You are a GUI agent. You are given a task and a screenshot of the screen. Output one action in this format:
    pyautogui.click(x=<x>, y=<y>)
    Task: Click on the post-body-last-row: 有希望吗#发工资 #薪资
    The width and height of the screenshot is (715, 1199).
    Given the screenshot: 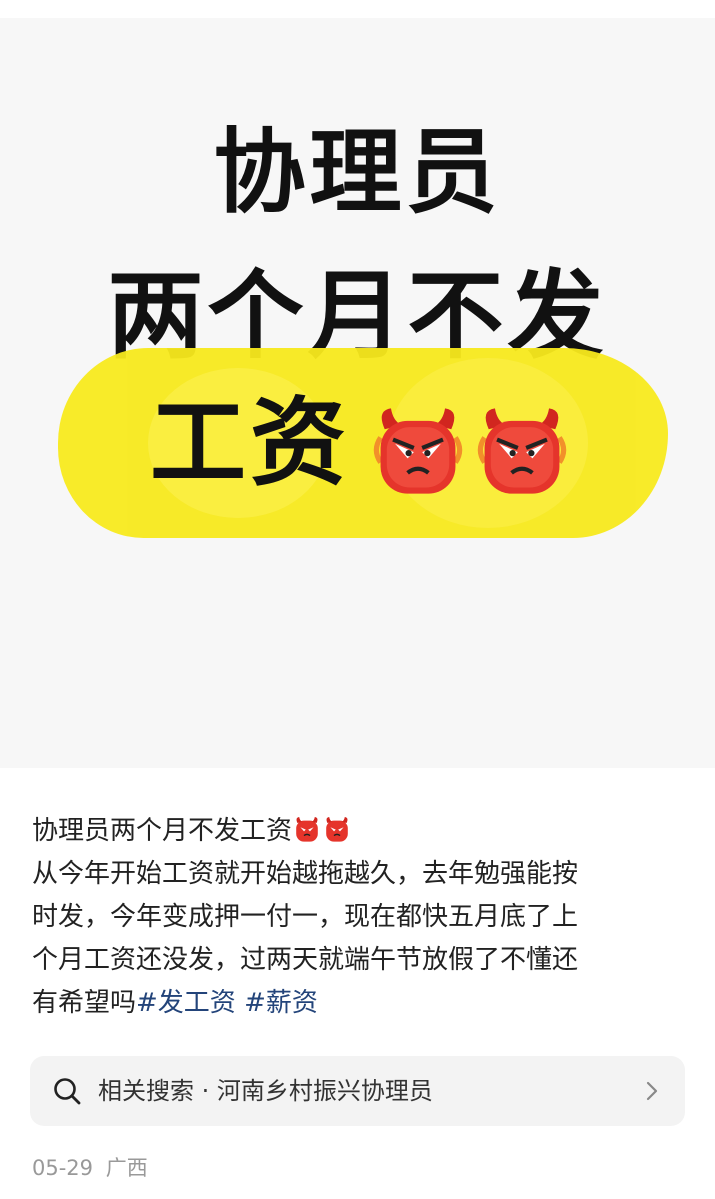 What is the action you would take?
    pyautogui.click(x=357, y=1003)
    